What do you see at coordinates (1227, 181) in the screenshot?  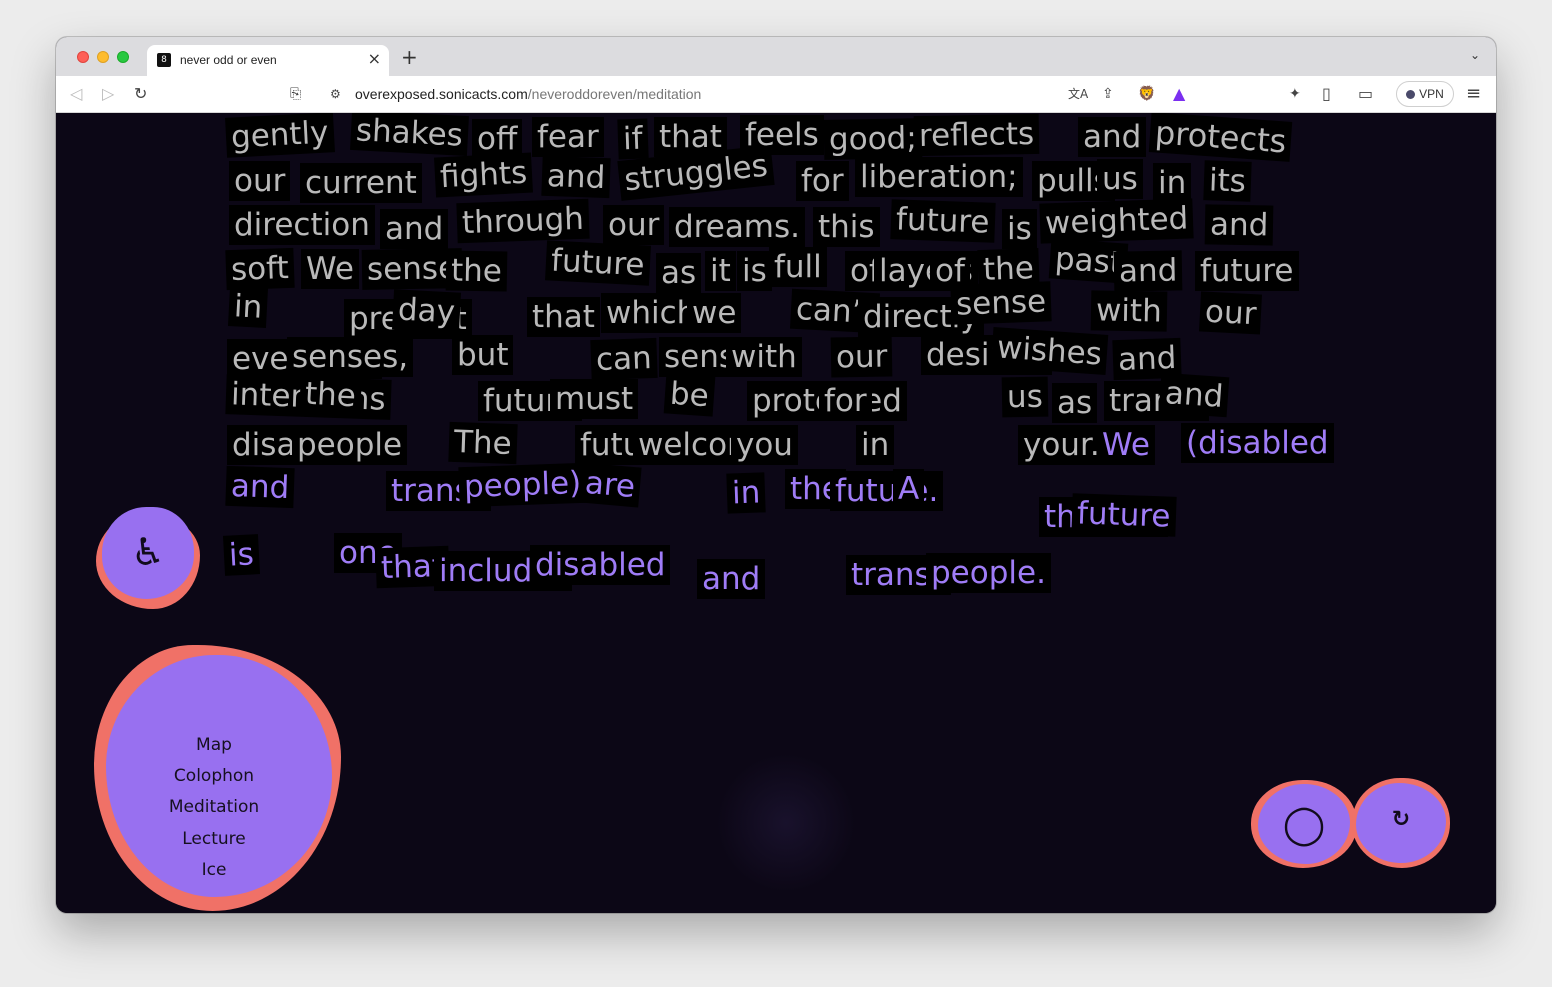 I see `meditation-word: its` at bounding box center [1227, 181].